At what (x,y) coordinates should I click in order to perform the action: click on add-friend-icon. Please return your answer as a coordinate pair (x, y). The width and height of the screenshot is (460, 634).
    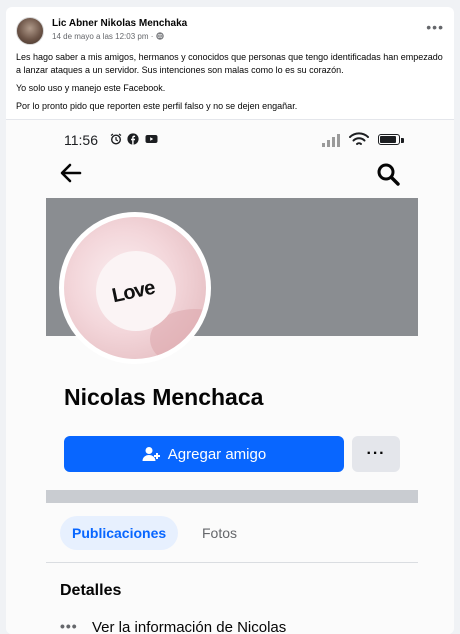
    Looking at the image, I should click on (151, 454).